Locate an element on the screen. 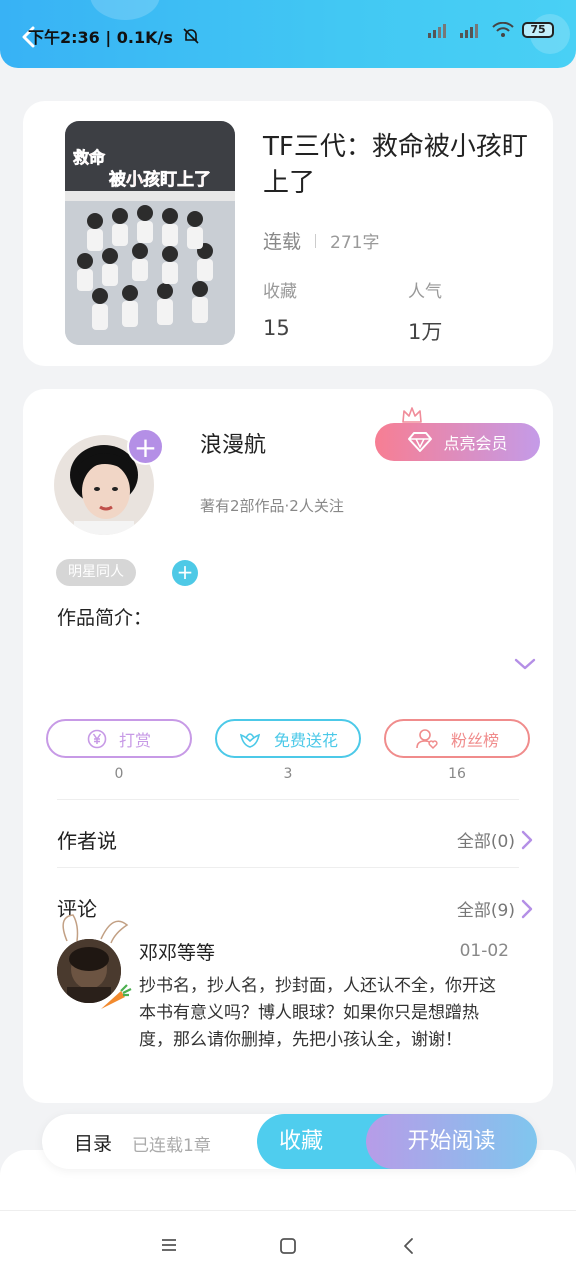  comment-avatar is located at coordinates (93, 959).